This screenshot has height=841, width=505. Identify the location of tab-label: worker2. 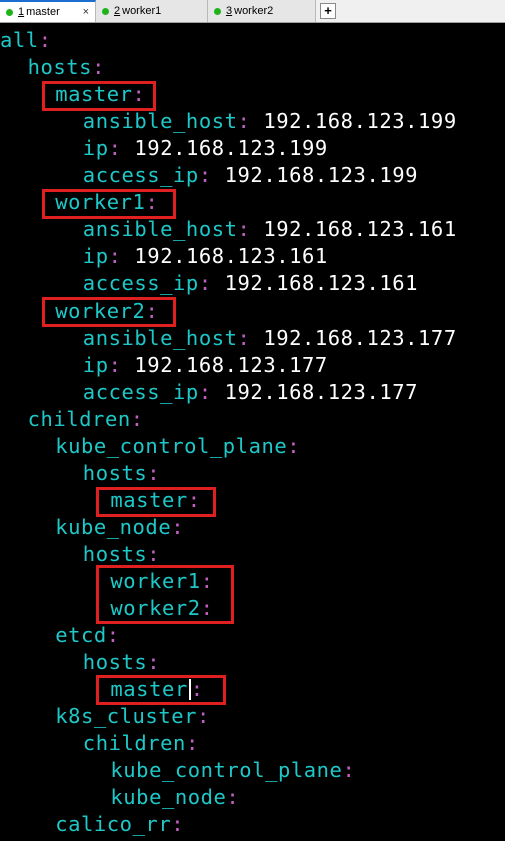
(254, 11).